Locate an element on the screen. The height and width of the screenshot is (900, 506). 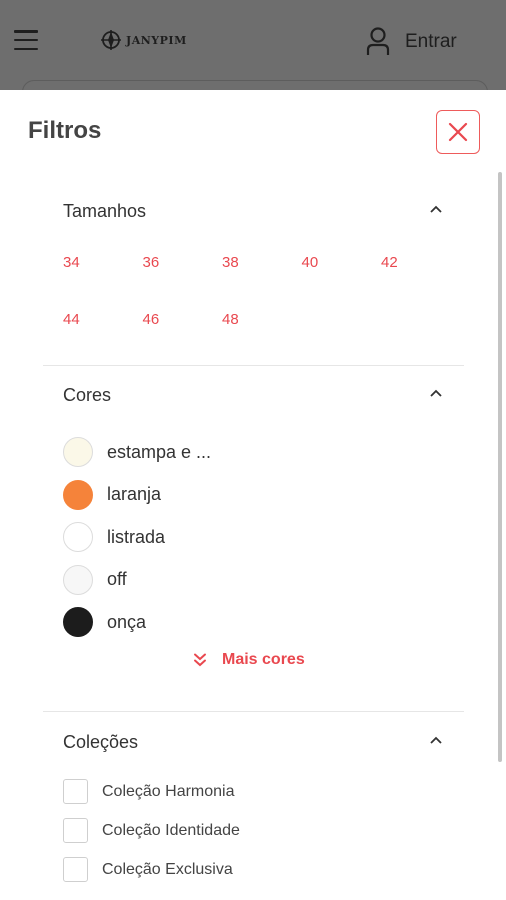
color-label: off is located at coordinates (117, 579).